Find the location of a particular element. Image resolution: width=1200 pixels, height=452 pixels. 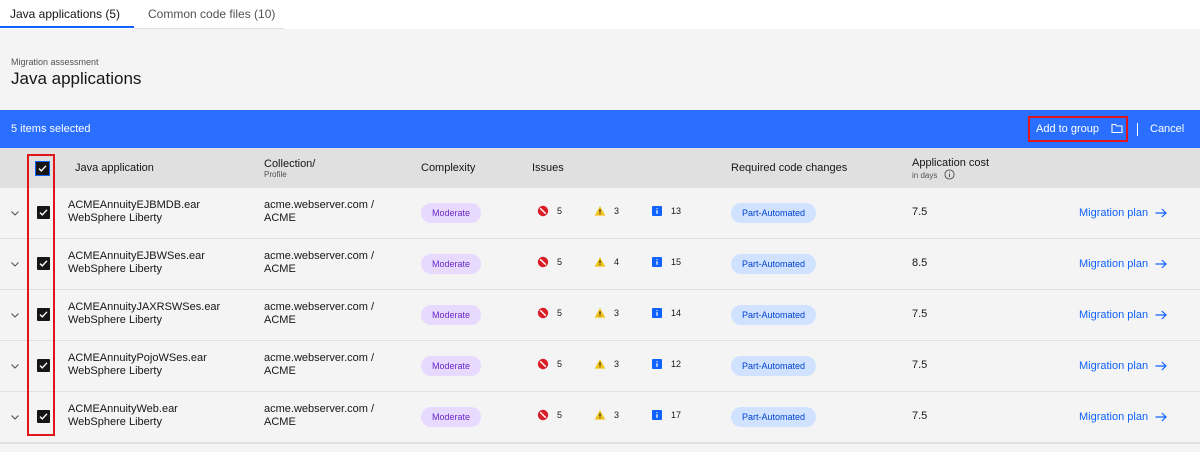

info-issues: 14 is located at coordinates (666, 313).